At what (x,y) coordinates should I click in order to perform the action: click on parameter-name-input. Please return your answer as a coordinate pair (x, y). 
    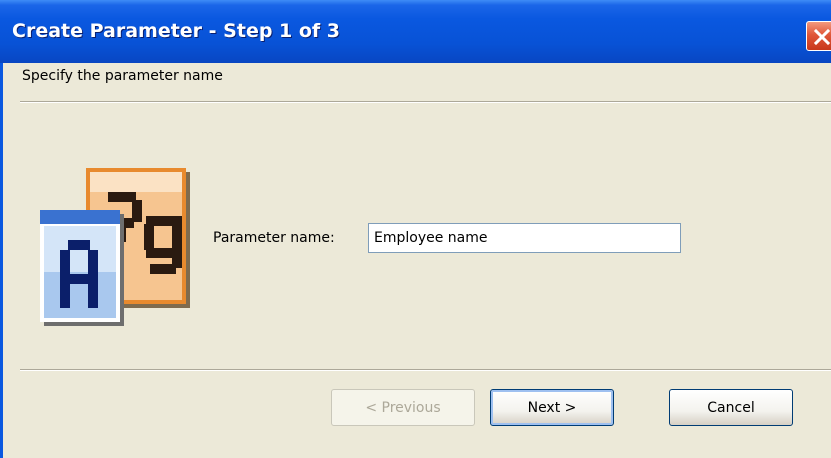
    Looking at the image, I should click on (524, 238).